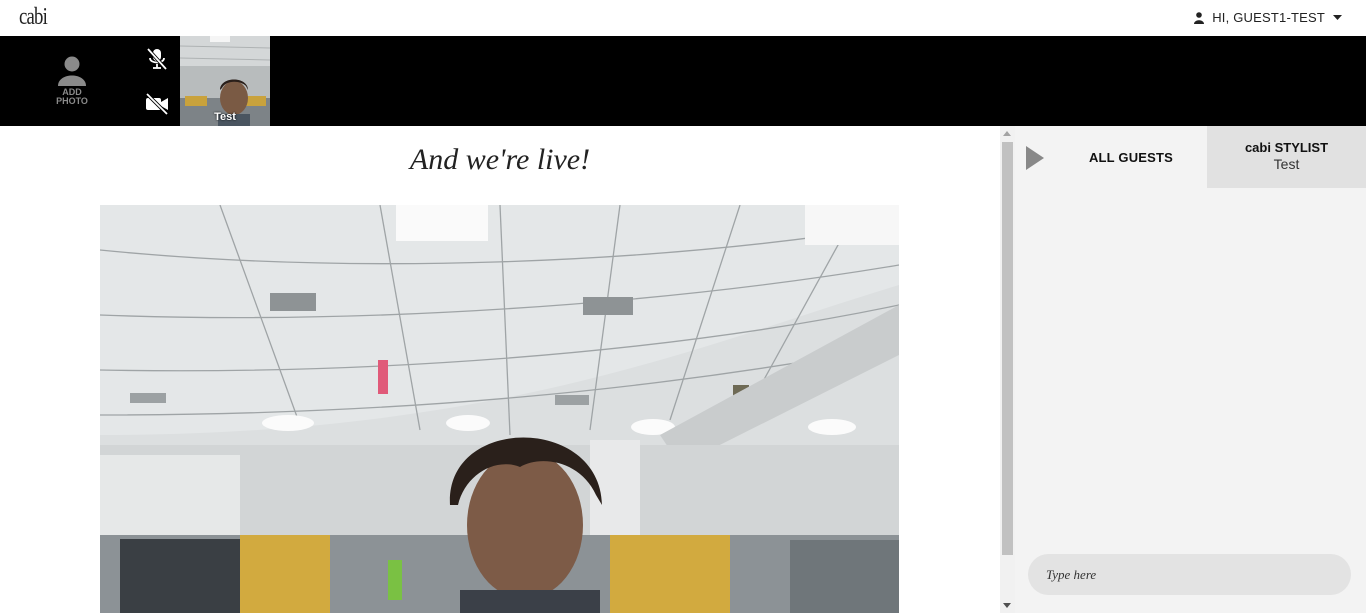 The width and height of the screenshot is (1366, 613). Describe the element at coordinates (72, 101) in the screenshot. I see `add-photo-label-2: PHOTO` at that location.